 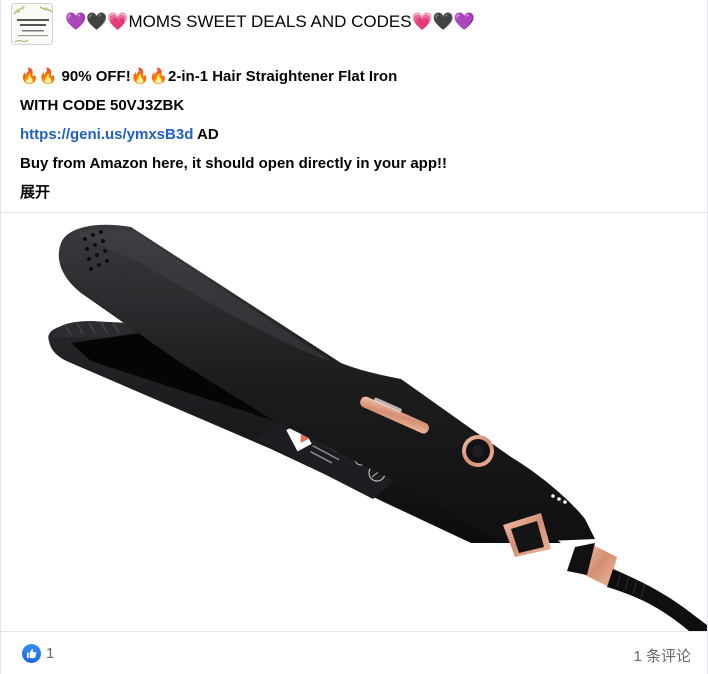 I want to click on page-avatar, so click(x=32, y=24).